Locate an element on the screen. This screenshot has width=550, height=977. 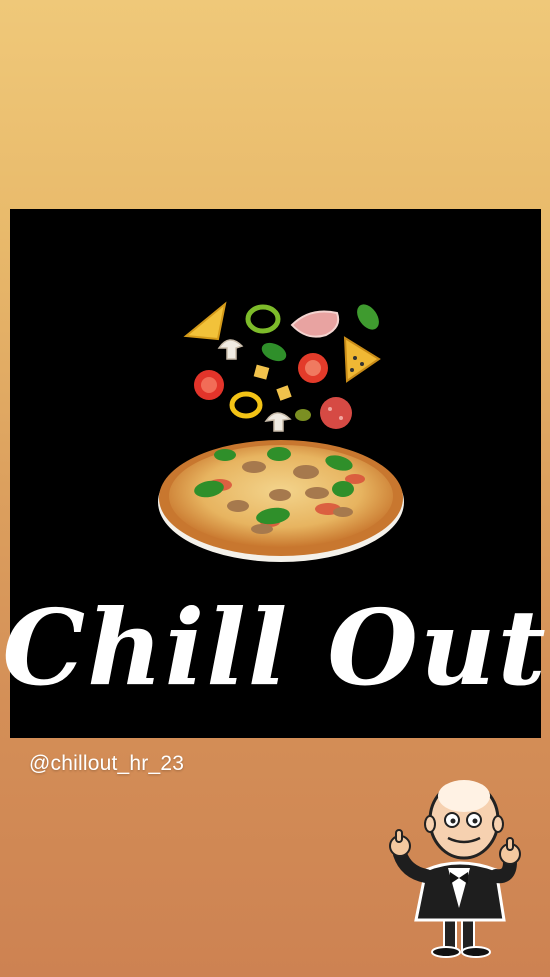
floating-toppings is located at coordinates (282, 366).